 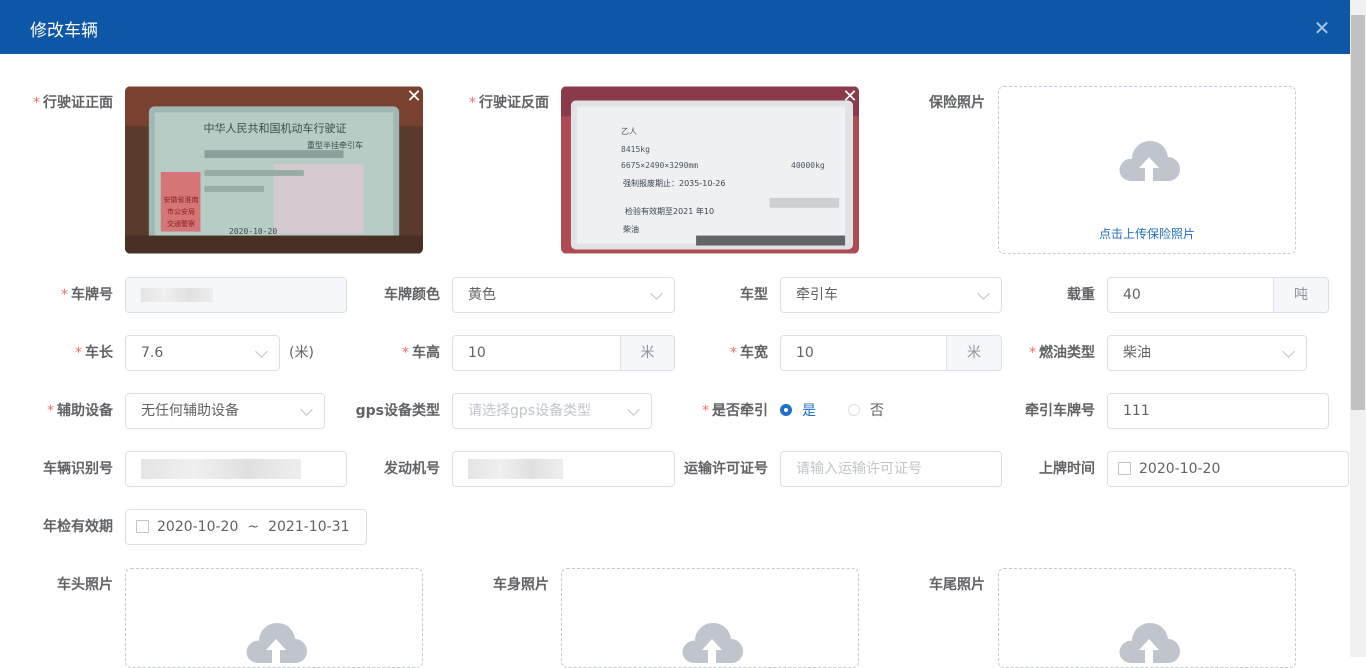 What do you see at coordinates (864, 353) in the screenshot?
I see `width-input: 10` at bounding box center [864, 353].